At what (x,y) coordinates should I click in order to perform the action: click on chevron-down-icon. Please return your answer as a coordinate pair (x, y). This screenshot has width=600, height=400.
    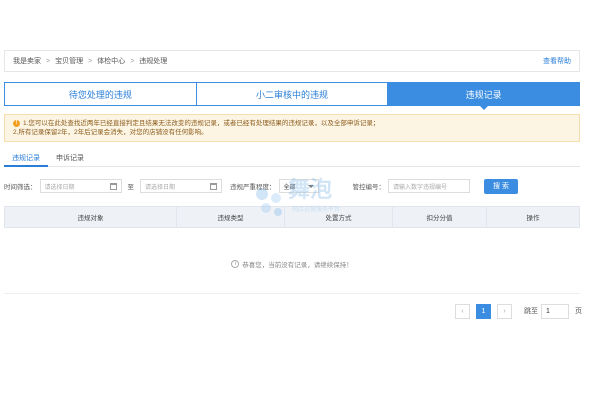
    Looking at the image, I should click on (310, 186).